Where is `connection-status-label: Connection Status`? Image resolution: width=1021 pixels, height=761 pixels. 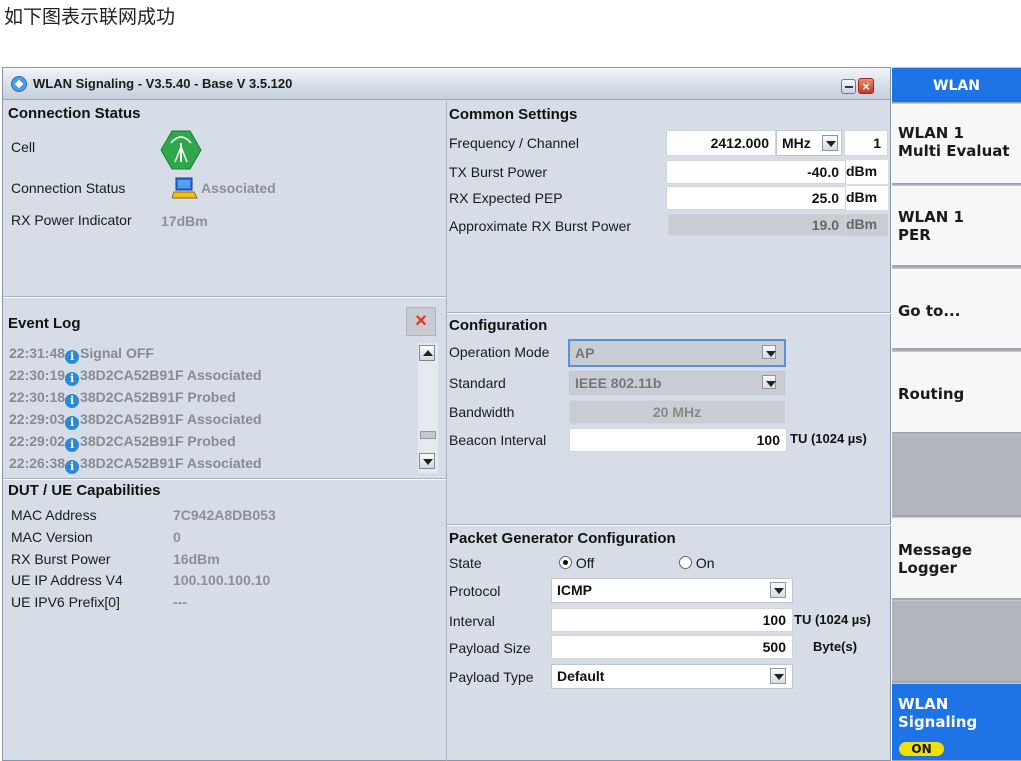 connection-status-label: Connection Status is located at coordinates (68, 188).